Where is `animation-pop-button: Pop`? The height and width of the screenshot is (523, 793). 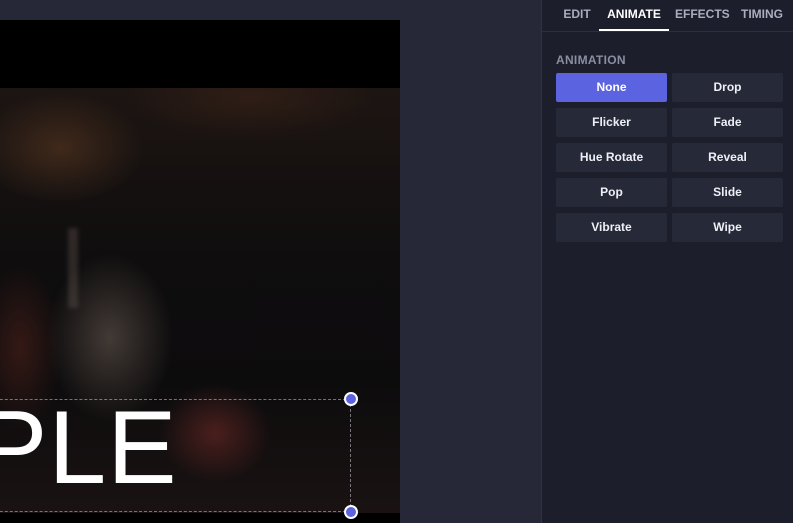 animation-pop-button: Pop is located at coordinates (611, 192).